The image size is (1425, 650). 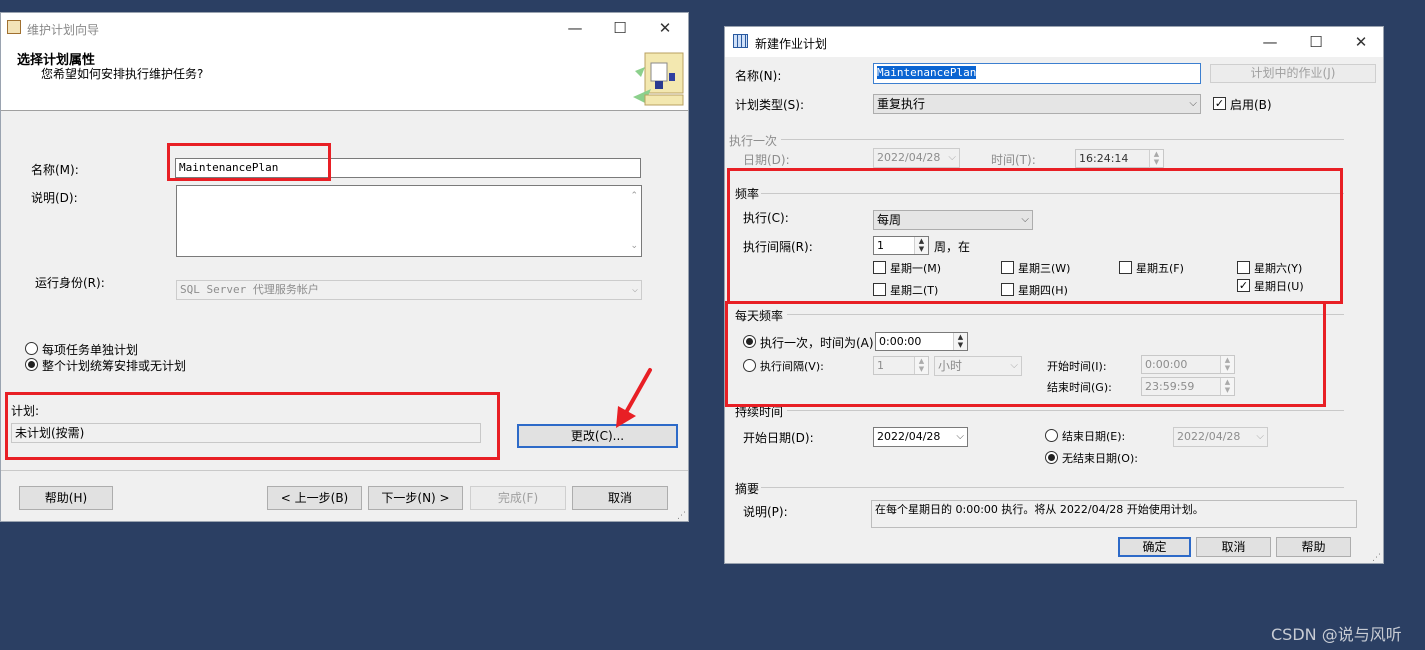 What do you see at coordinates (114, 366) in the screenshot?
I see `radio-whole-label: 整个计划统筹安排或无计划` at bounding box center [114, 366].